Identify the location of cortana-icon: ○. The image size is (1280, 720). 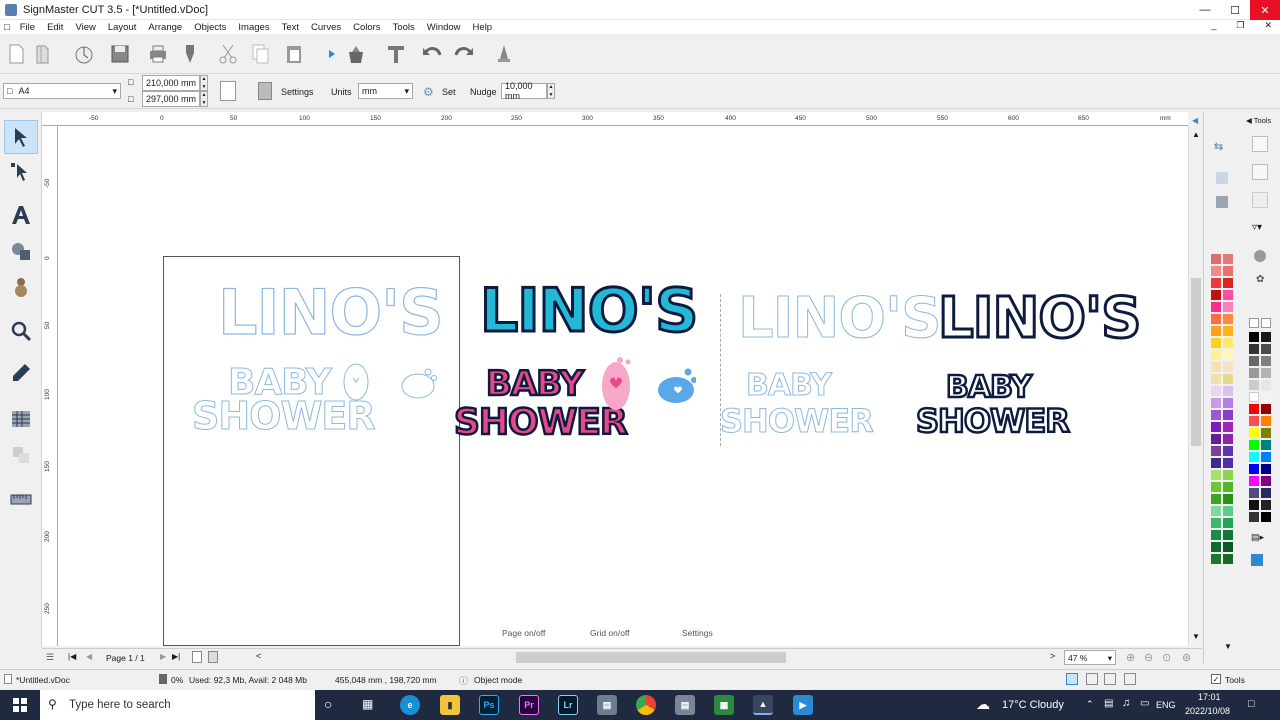
(328, 704).